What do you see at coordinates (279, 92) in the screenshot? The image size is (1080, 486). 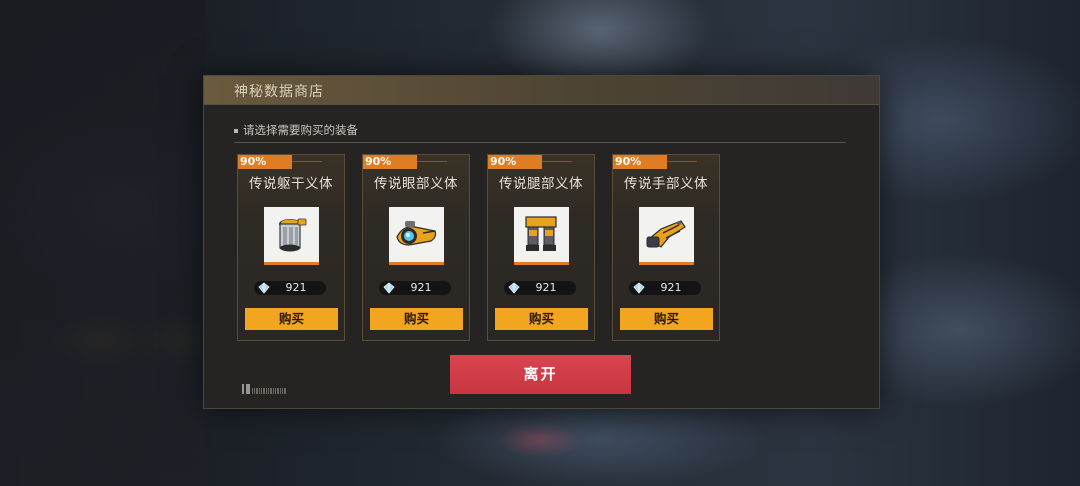 I see `dialog-title: 神秘数据商店` at bounding box center [279, 92].